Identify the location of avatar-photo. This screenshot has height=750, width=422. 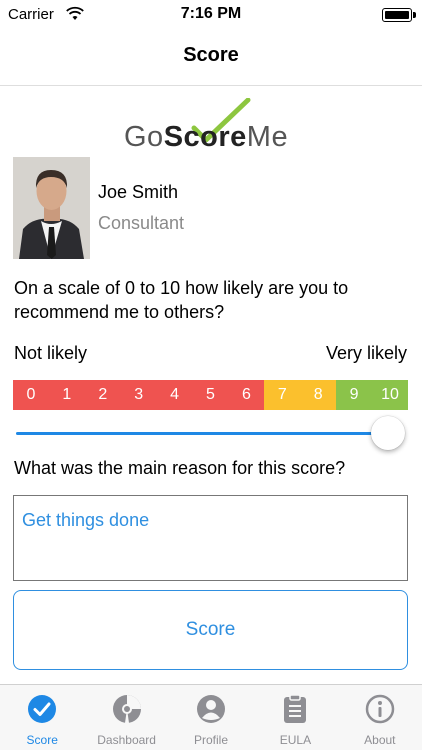
(51, 208).